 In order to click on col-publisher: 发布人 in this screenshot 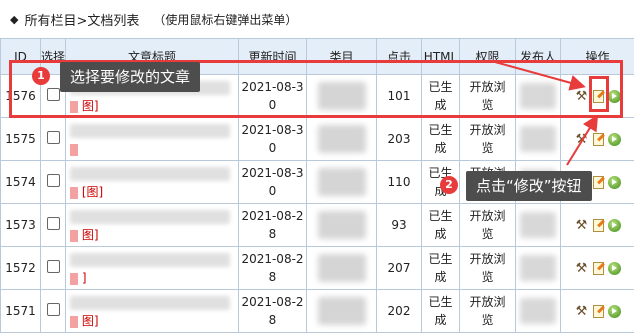, I will do `click(538, 57)`.